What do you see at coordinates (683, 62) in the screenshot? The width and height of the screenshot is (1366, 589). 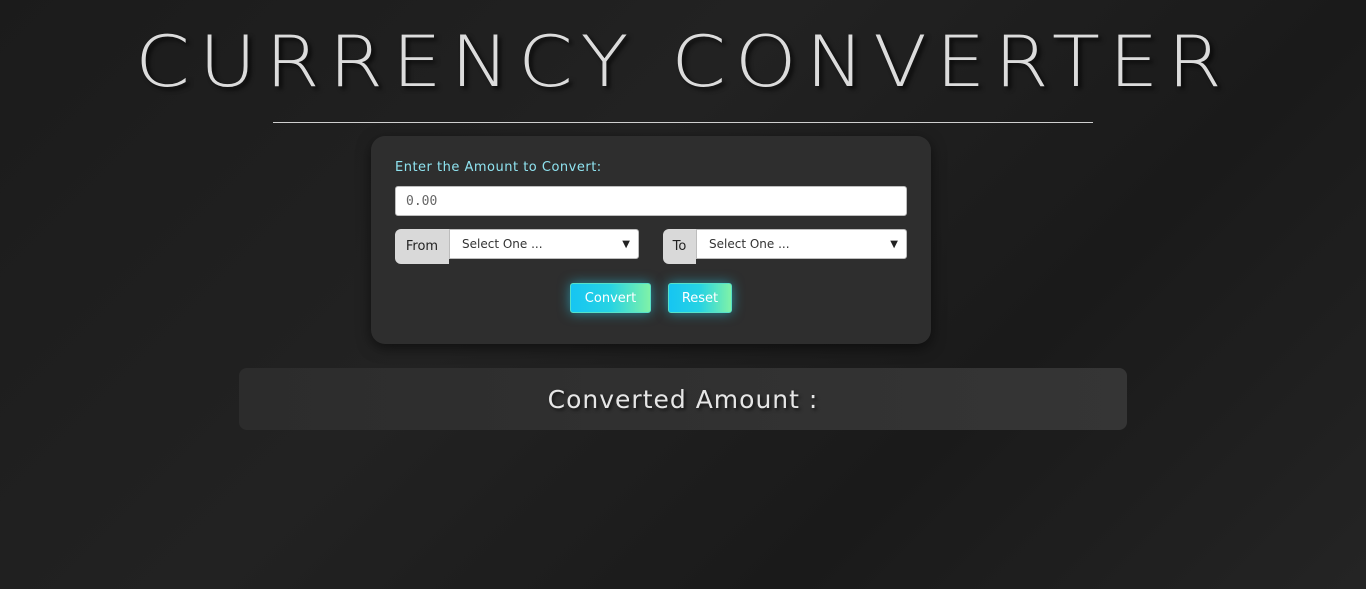 I see `page-title: CURRENCY CONVERTER` at bounding box center [683, 62].